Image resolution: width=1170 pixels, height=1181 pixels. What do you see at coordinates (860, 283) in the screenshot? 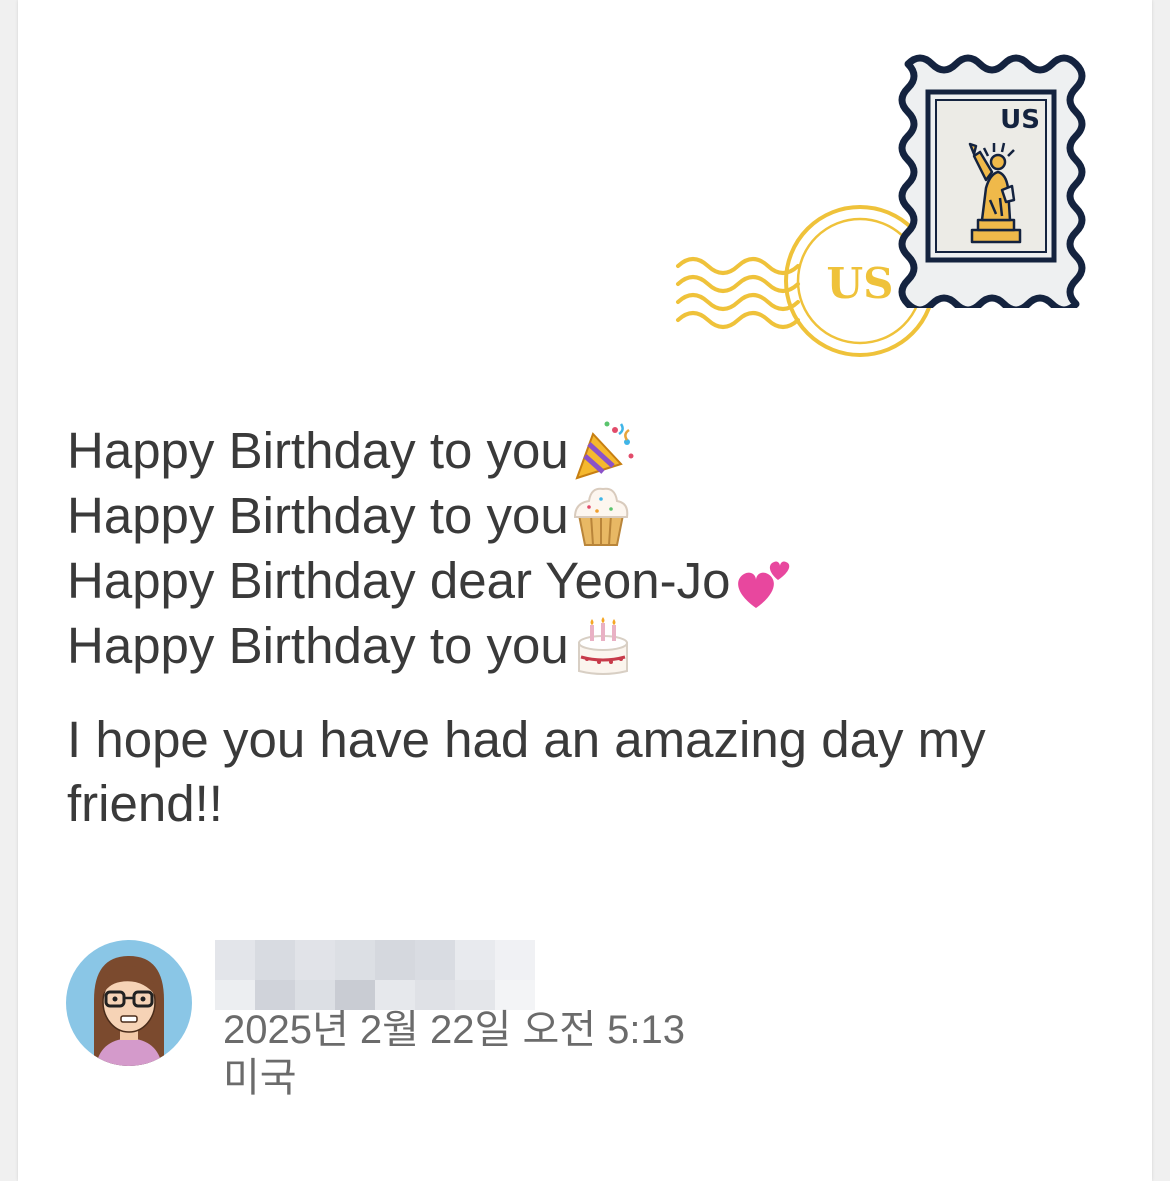
I see `postmark-text: US` at bounding box center [860, 283].